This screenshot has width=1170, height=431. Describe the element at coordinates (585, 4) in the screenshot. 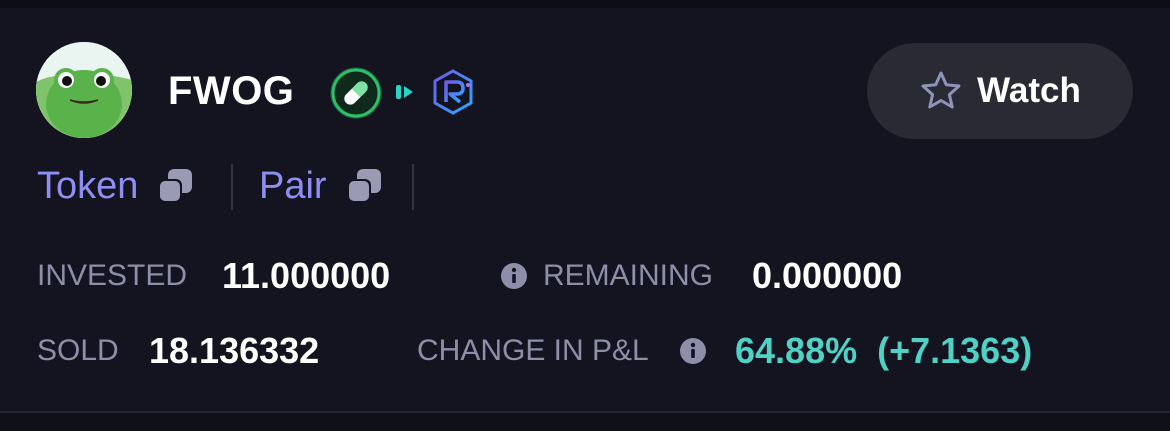

I see `top-divider` at that location.